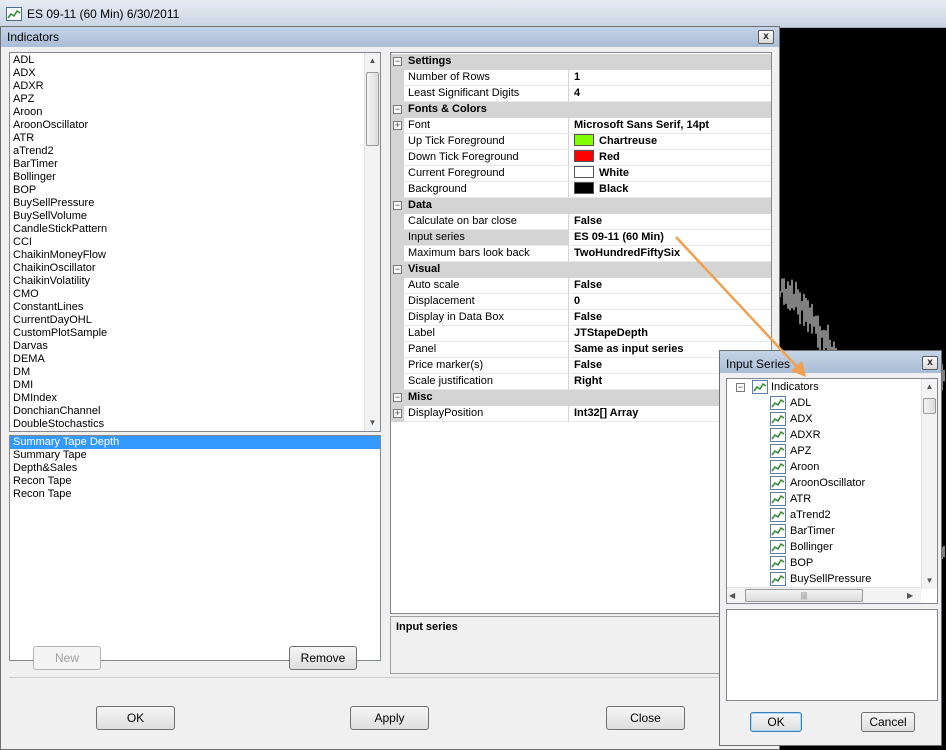  I want to click on list-item: Summary Tape Depth, so click(195, 442).